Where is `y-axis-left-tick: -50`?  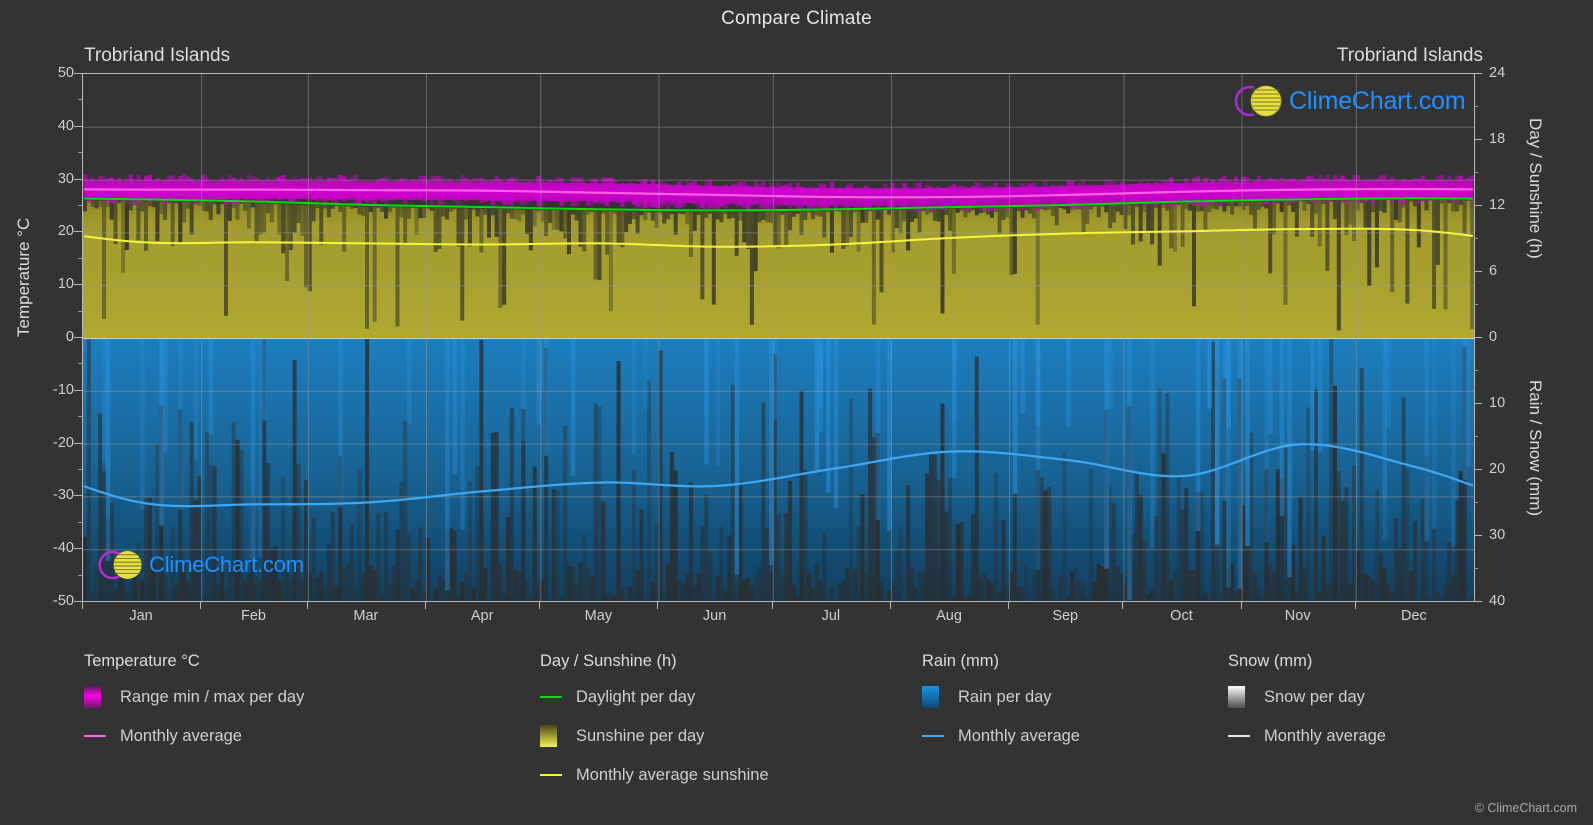 y-axis-left-tick: -50 is located at coordinates (63, 601).